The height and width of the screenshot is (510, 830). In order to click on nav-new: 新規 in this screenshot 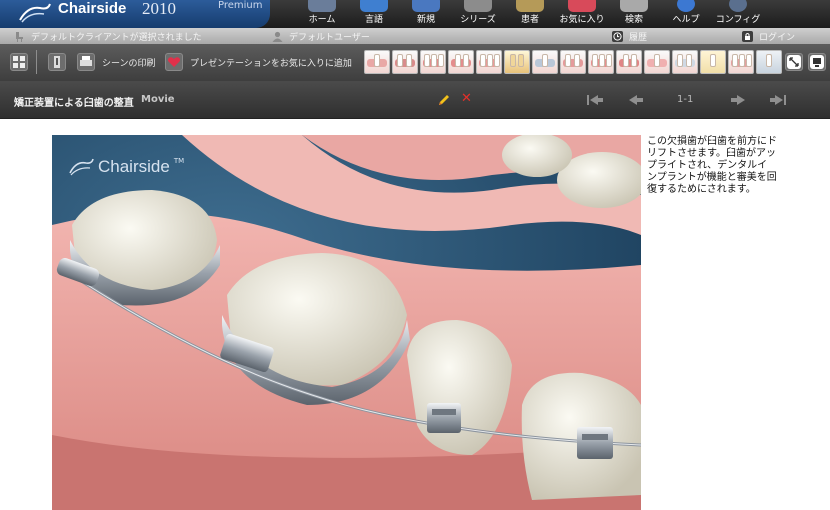, I will do `click(426, 14)`.